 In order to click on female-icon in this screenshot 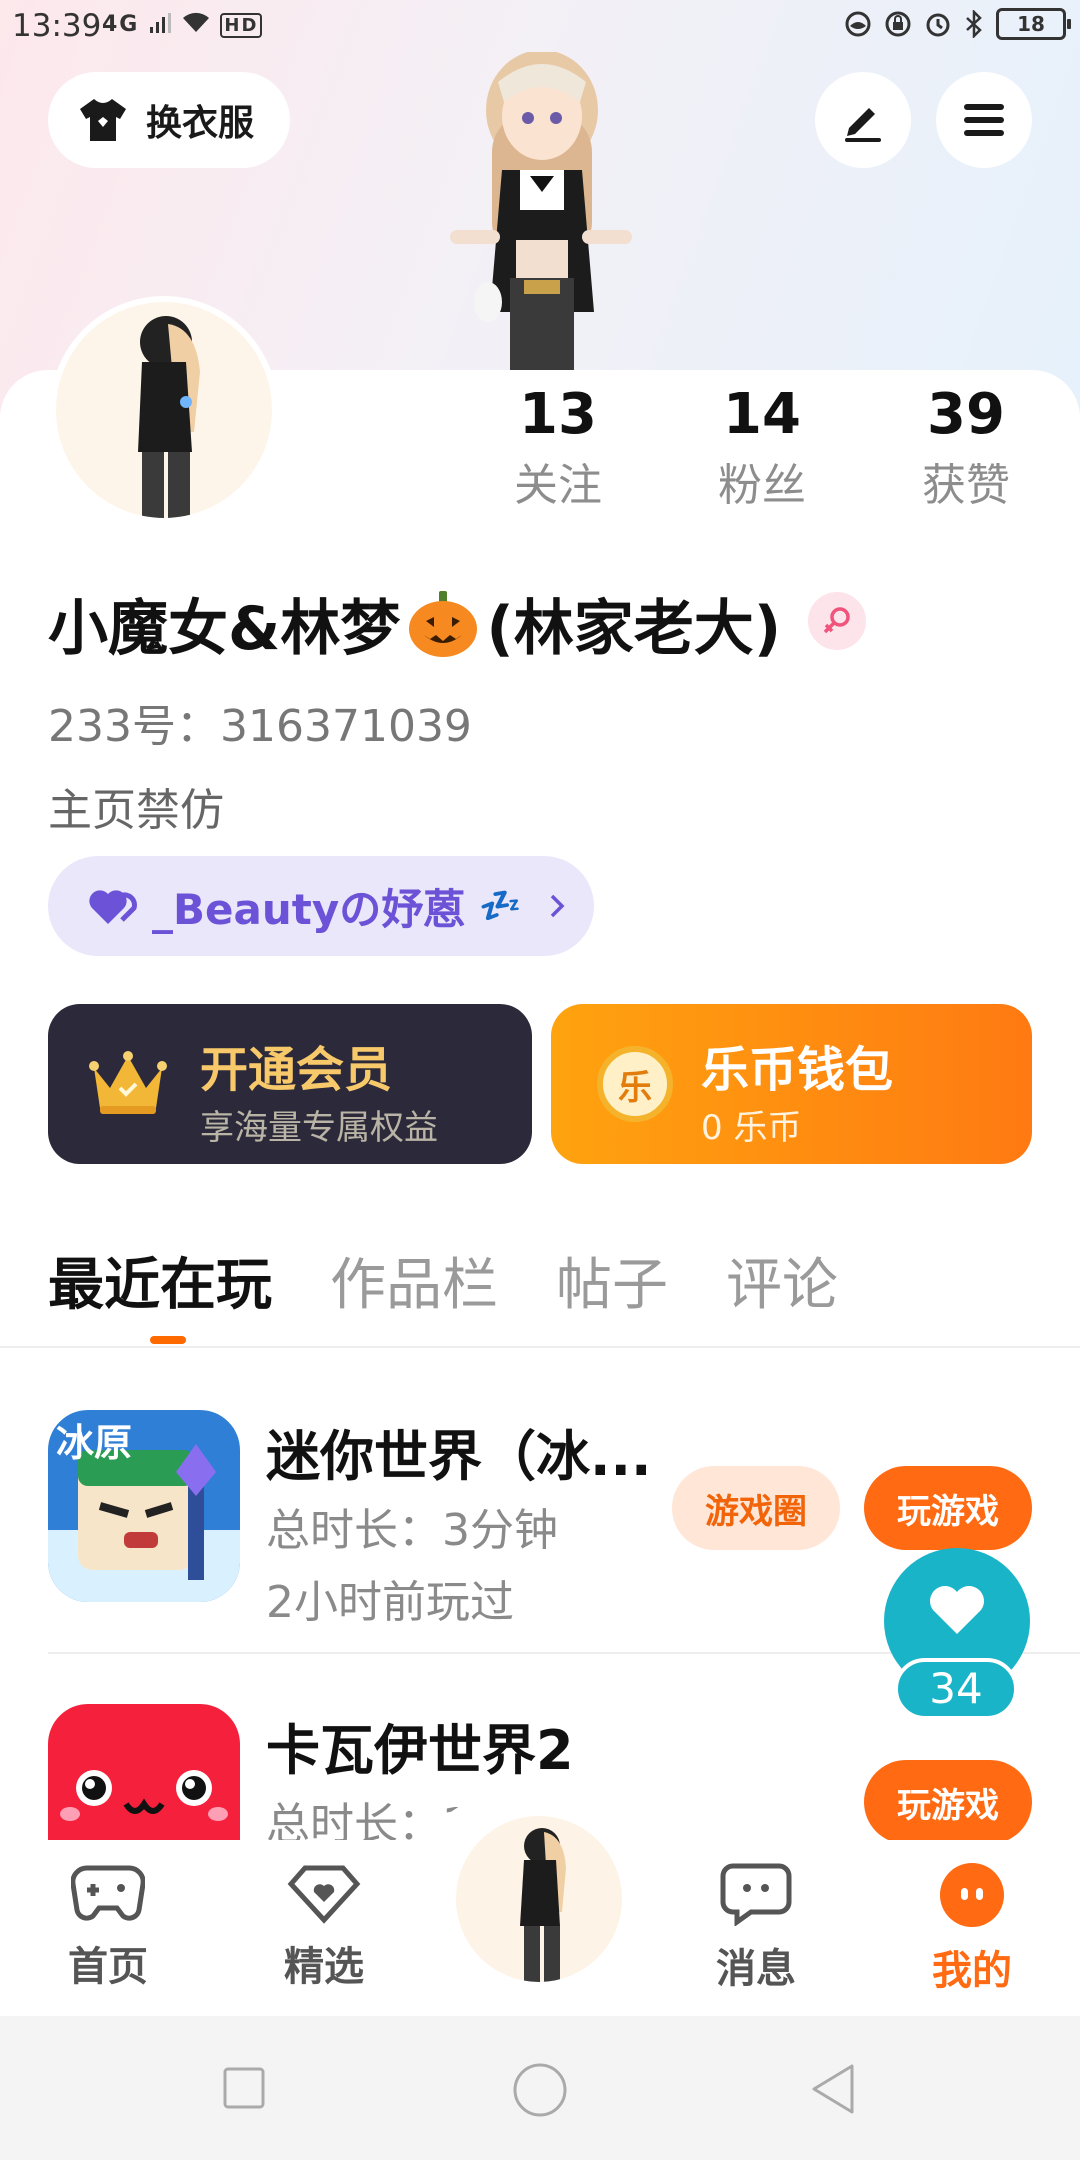, I will do `click(836, 620)`.